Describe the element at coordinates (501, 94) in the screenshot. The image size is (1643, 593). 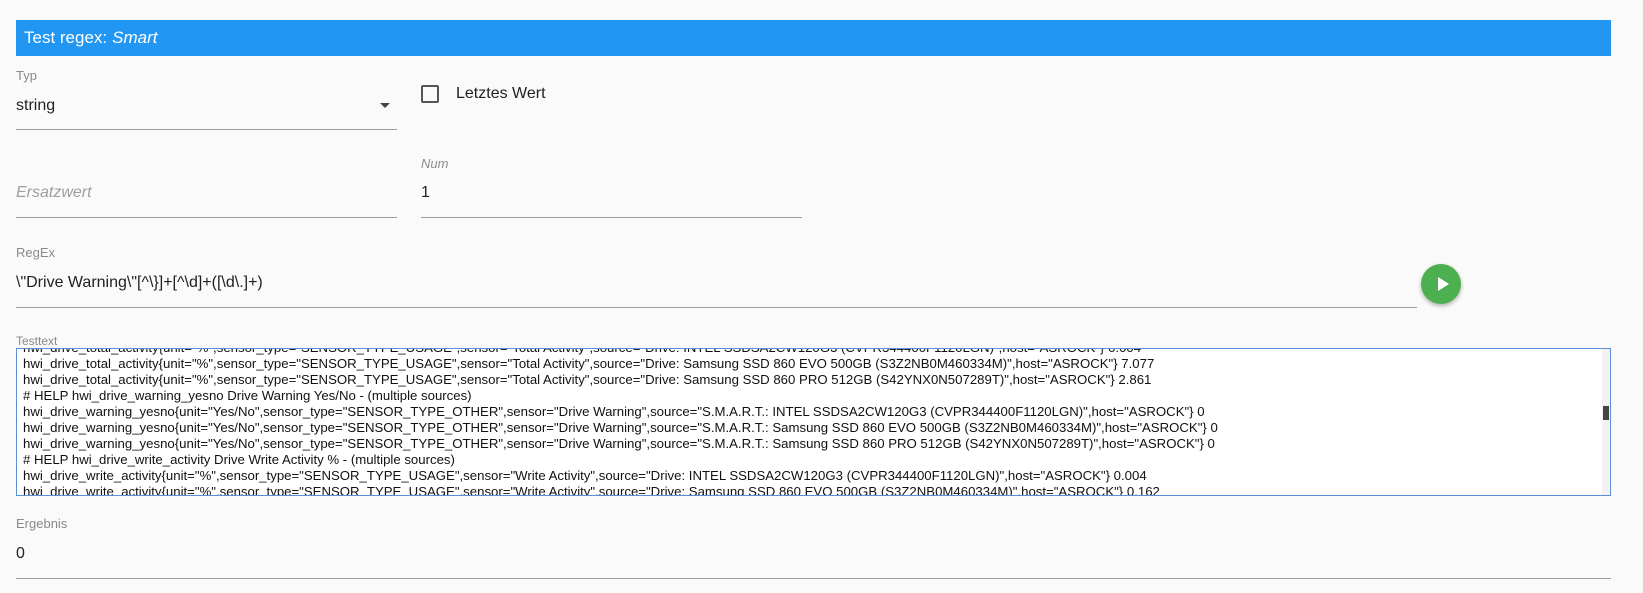
I see `letztes-wert-label: Letztes Wert` at that location.